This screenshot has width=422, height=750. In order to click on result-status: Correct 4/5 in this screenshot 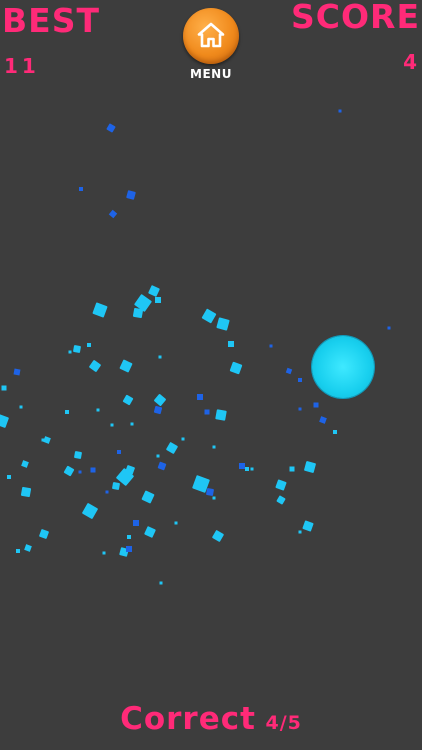, I will do `click(211, 719)`.